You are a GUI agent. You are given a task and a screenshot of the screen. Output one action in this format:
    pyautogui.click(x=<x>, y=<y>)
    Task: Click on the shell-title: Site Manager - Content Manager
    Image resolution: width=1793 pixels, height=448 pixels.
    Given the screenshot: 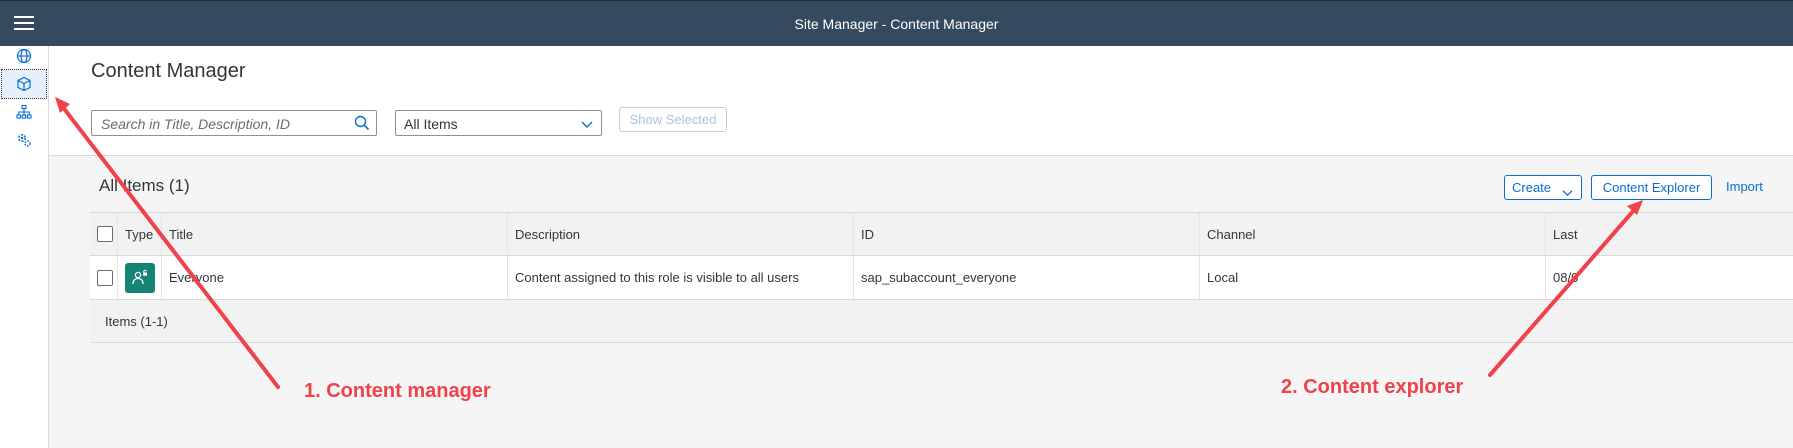 What is the action you would take?
    pyautogui.click(x=896, y=24)
    